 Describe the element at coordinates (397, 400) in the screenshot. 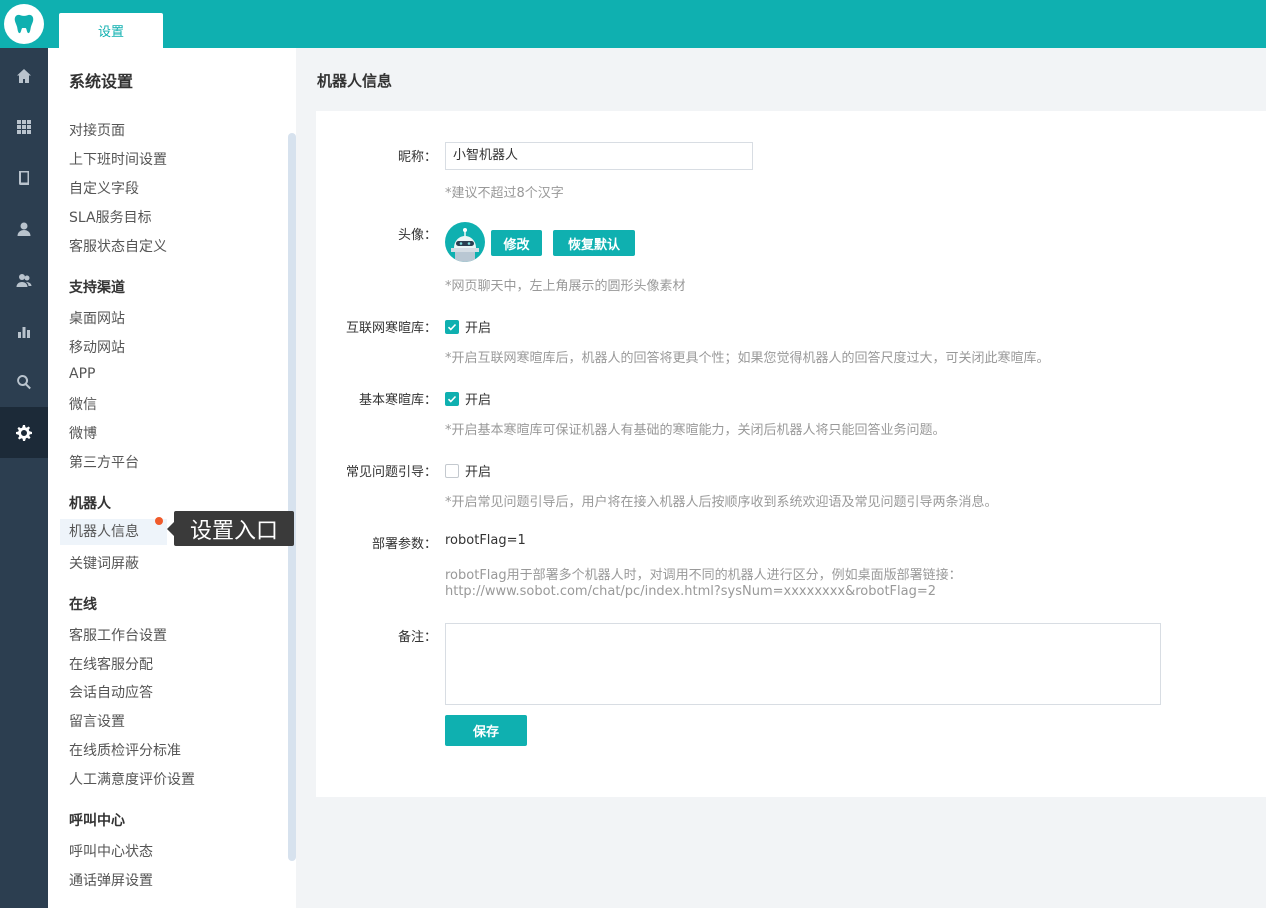

I see `basic-greeting-label: 基本寒暄库：` at that location.